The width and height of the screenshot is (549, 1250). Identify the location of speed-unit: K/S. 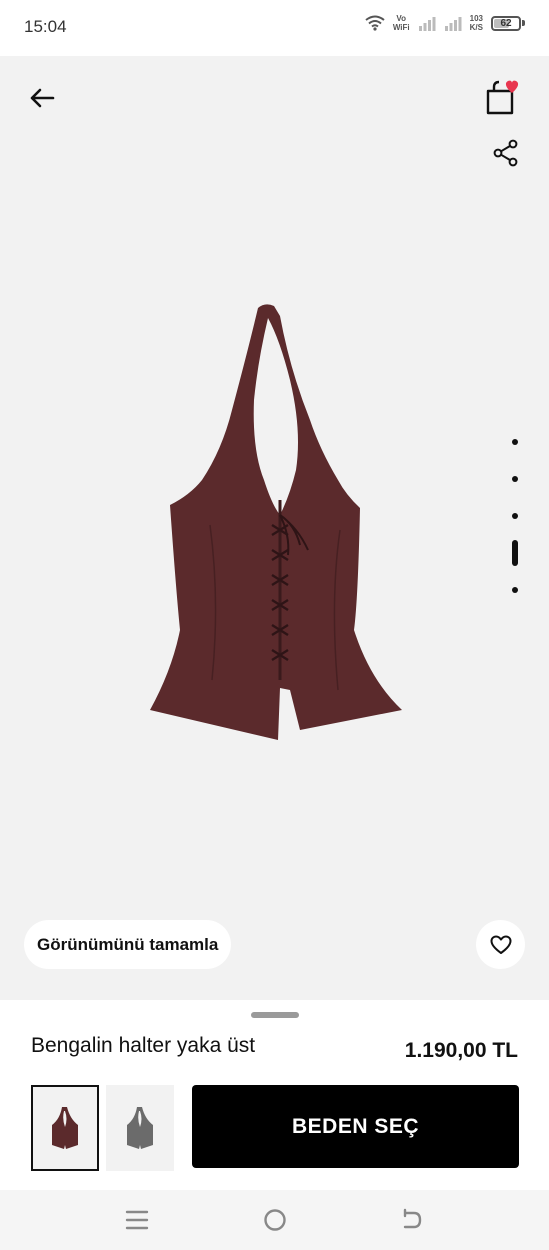
(476, 27).